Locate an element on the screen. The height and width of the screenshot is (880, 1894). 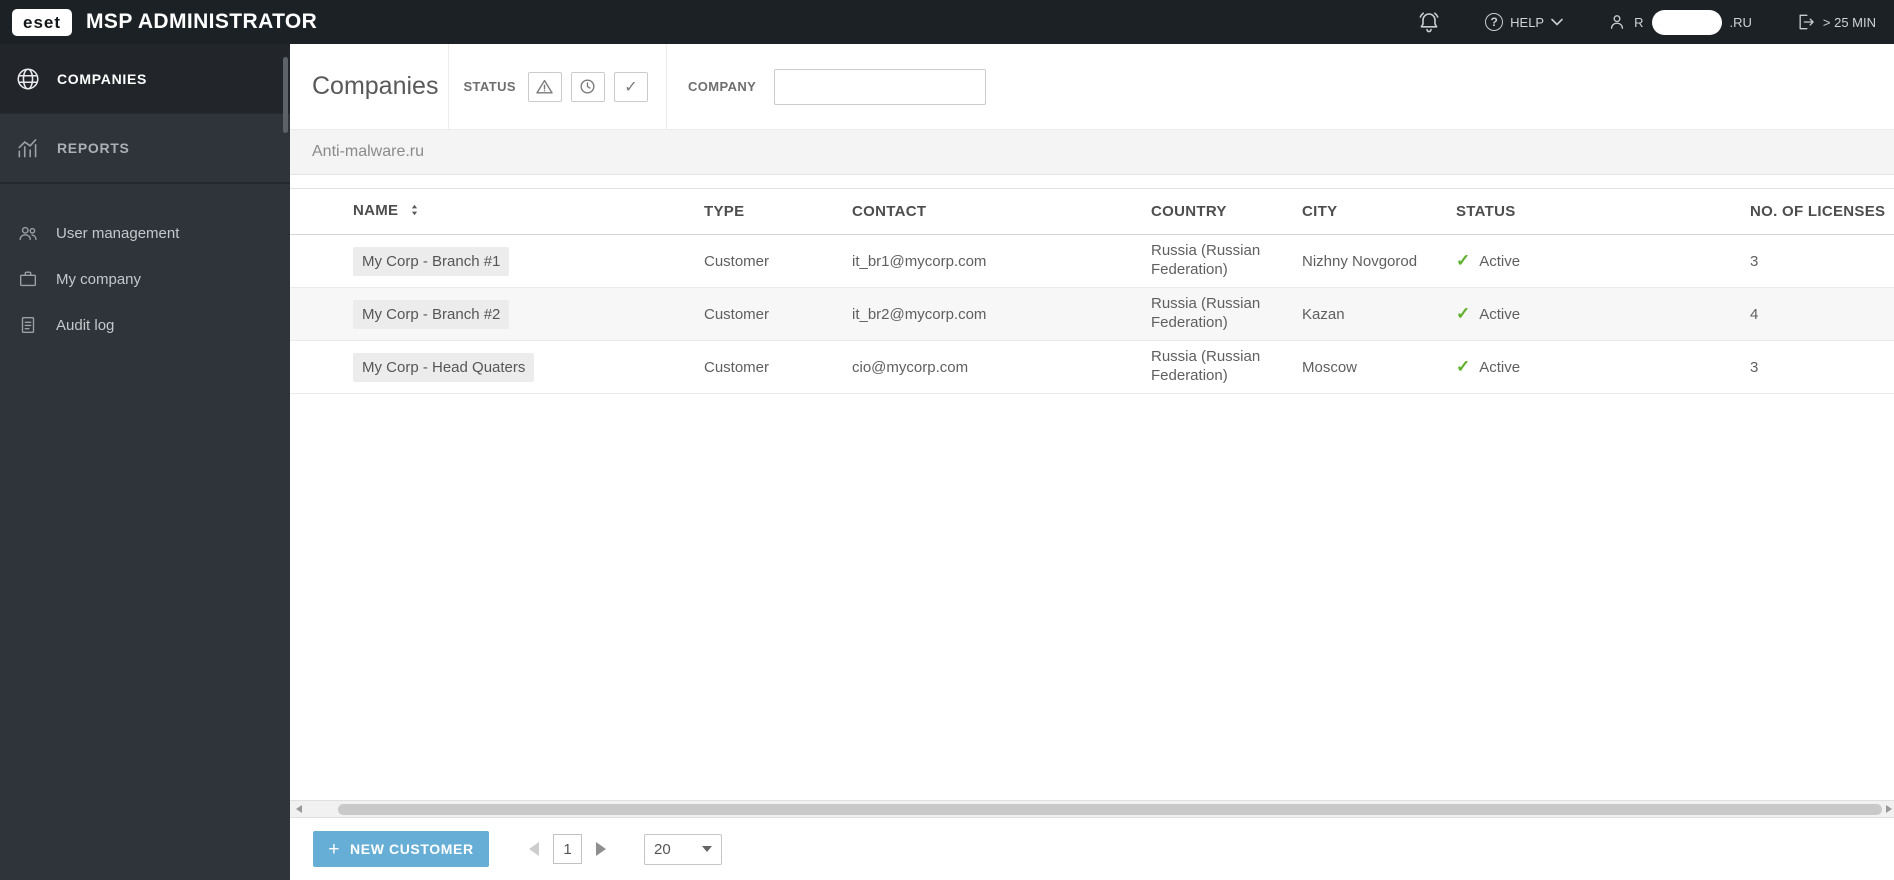
username-prefix: R is located at coordinates (1639, 22).